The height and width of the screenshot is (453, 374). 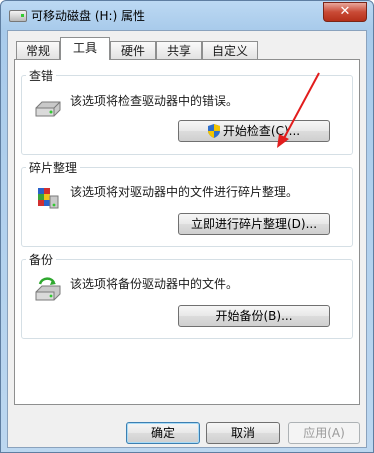 What do you see at coordinates (48, 198) in the screenshot?
I see `defrag-icon` at bounding box center [48, 198].